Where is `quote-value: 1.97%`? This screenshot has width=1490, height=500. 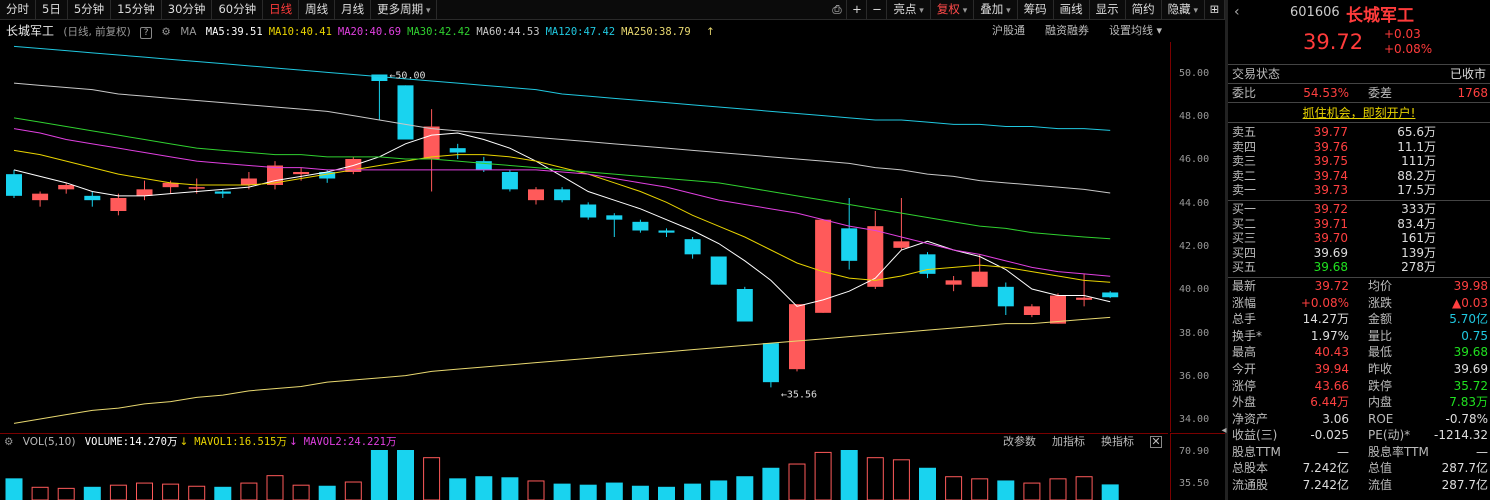
quote-value: 1.97% is located at coordinates (1329, 335).